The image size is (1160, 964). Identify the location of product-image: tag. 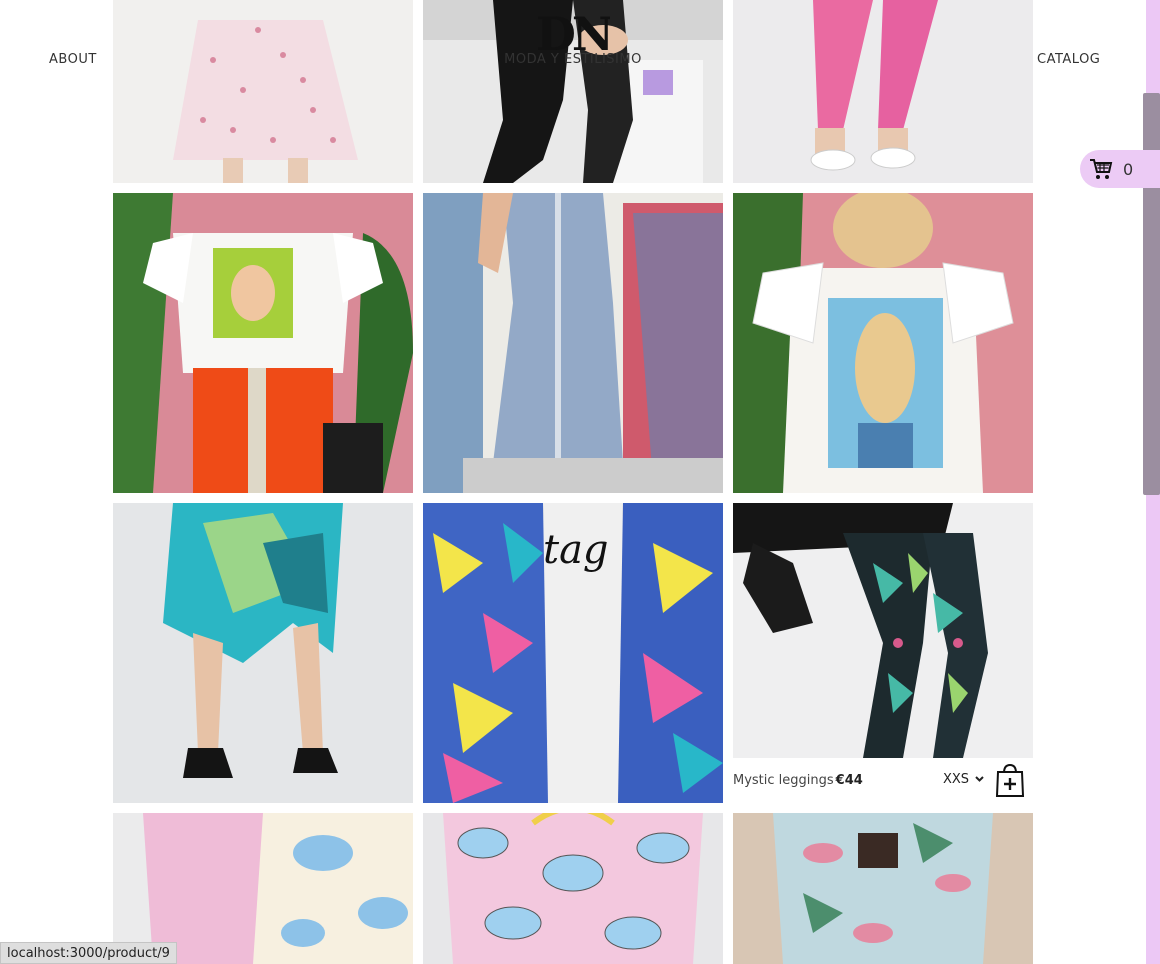
(573, 653).